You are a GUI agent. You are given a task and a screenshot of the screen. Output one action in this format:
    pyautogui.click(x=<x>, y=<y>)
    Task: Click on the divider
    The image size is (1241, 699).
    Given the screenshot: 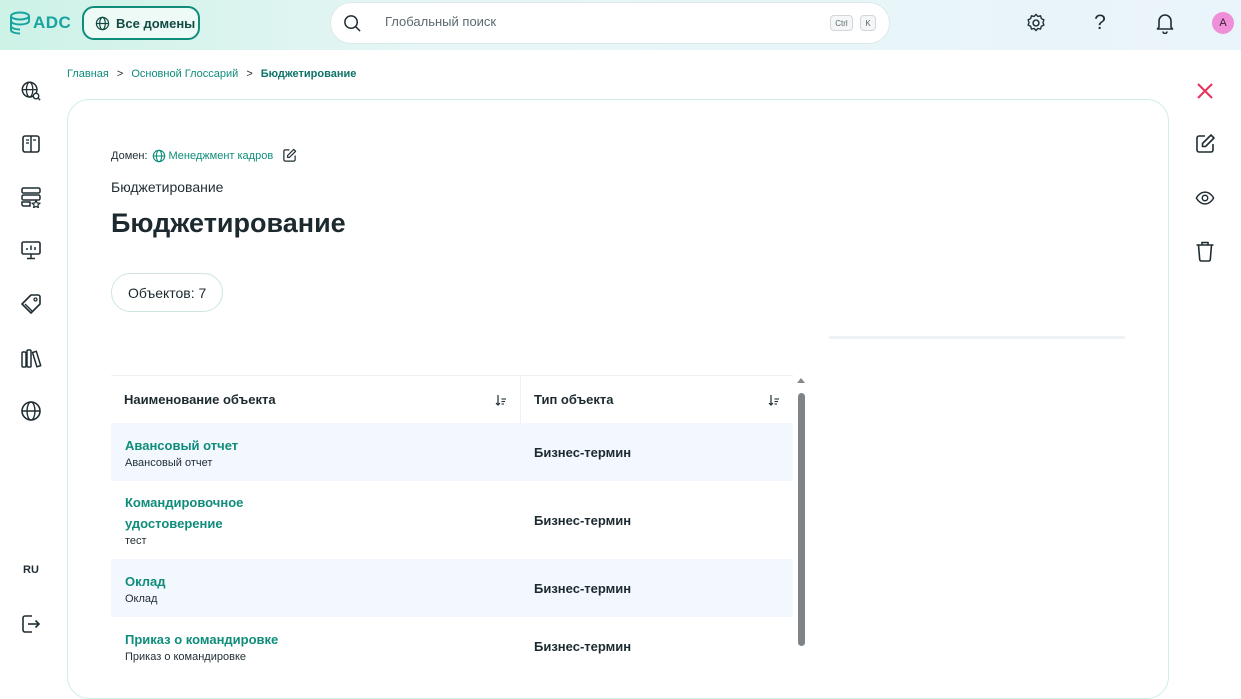 What is the action you would take?
    pyautogui.click(x=977, y=337)
    